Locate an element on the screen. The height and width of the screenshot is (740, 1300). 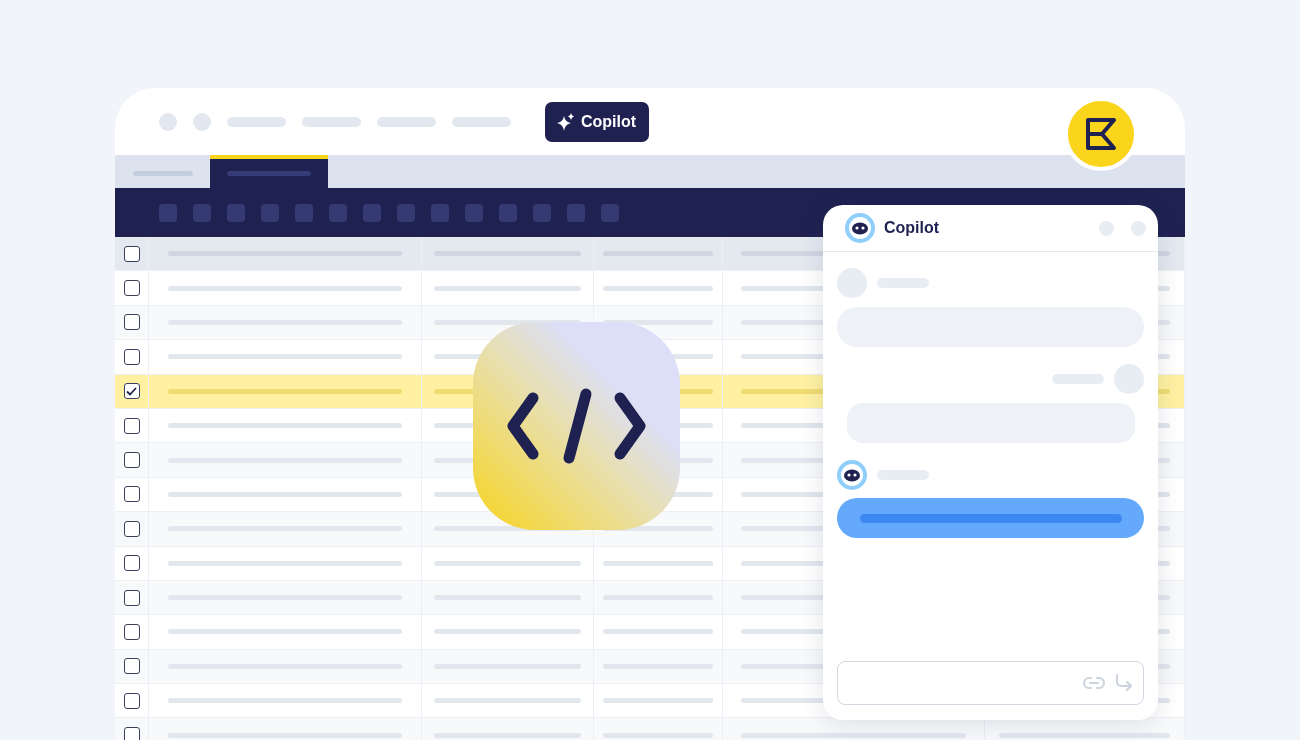
sparkle-icon is located at coordinates (566, 121).